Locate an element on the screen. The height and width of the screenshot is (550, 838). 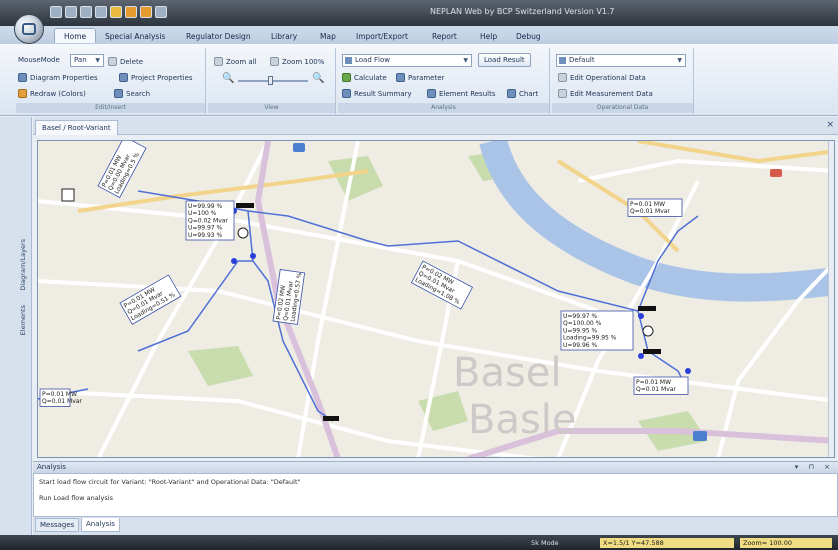
operational-data-select: Default ▼ is located at coordinates (621, 60).